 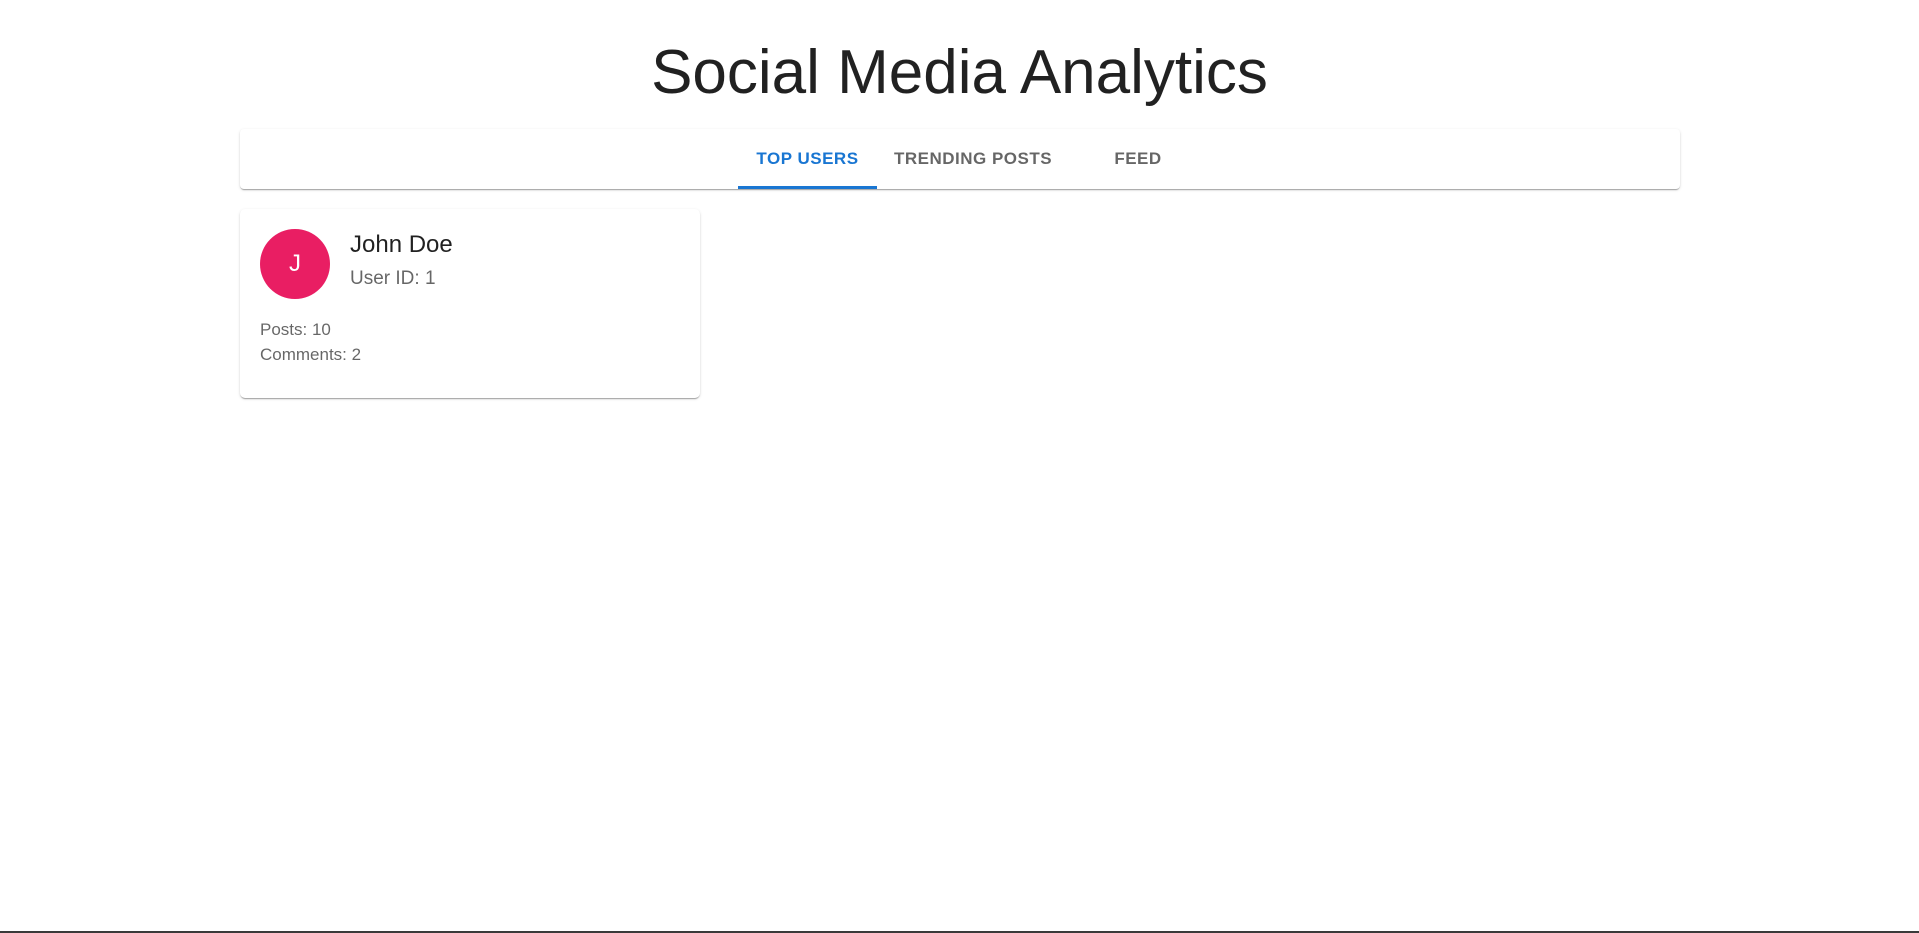 I want to click on user-id: User ID: 1, so click(x=393, y=278).